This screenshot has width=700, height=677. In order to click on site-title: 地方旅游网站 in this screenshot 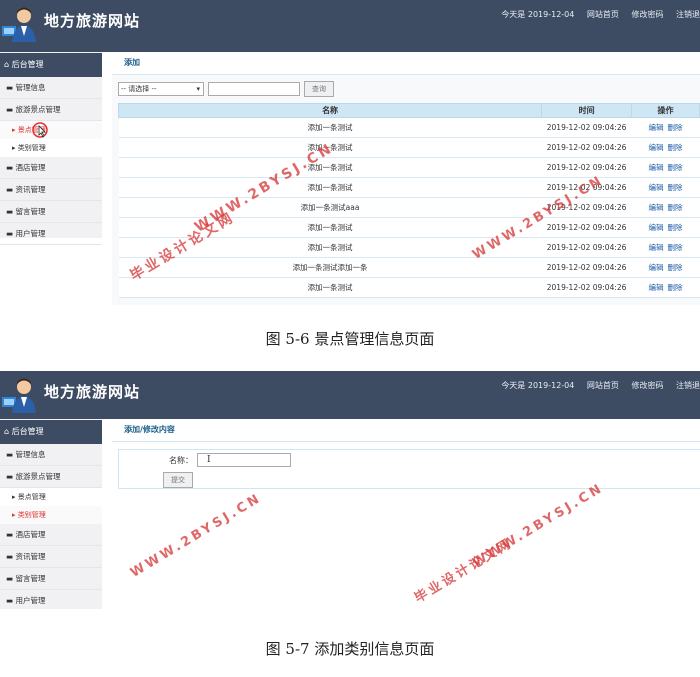, I will do `click(92, 392)`.